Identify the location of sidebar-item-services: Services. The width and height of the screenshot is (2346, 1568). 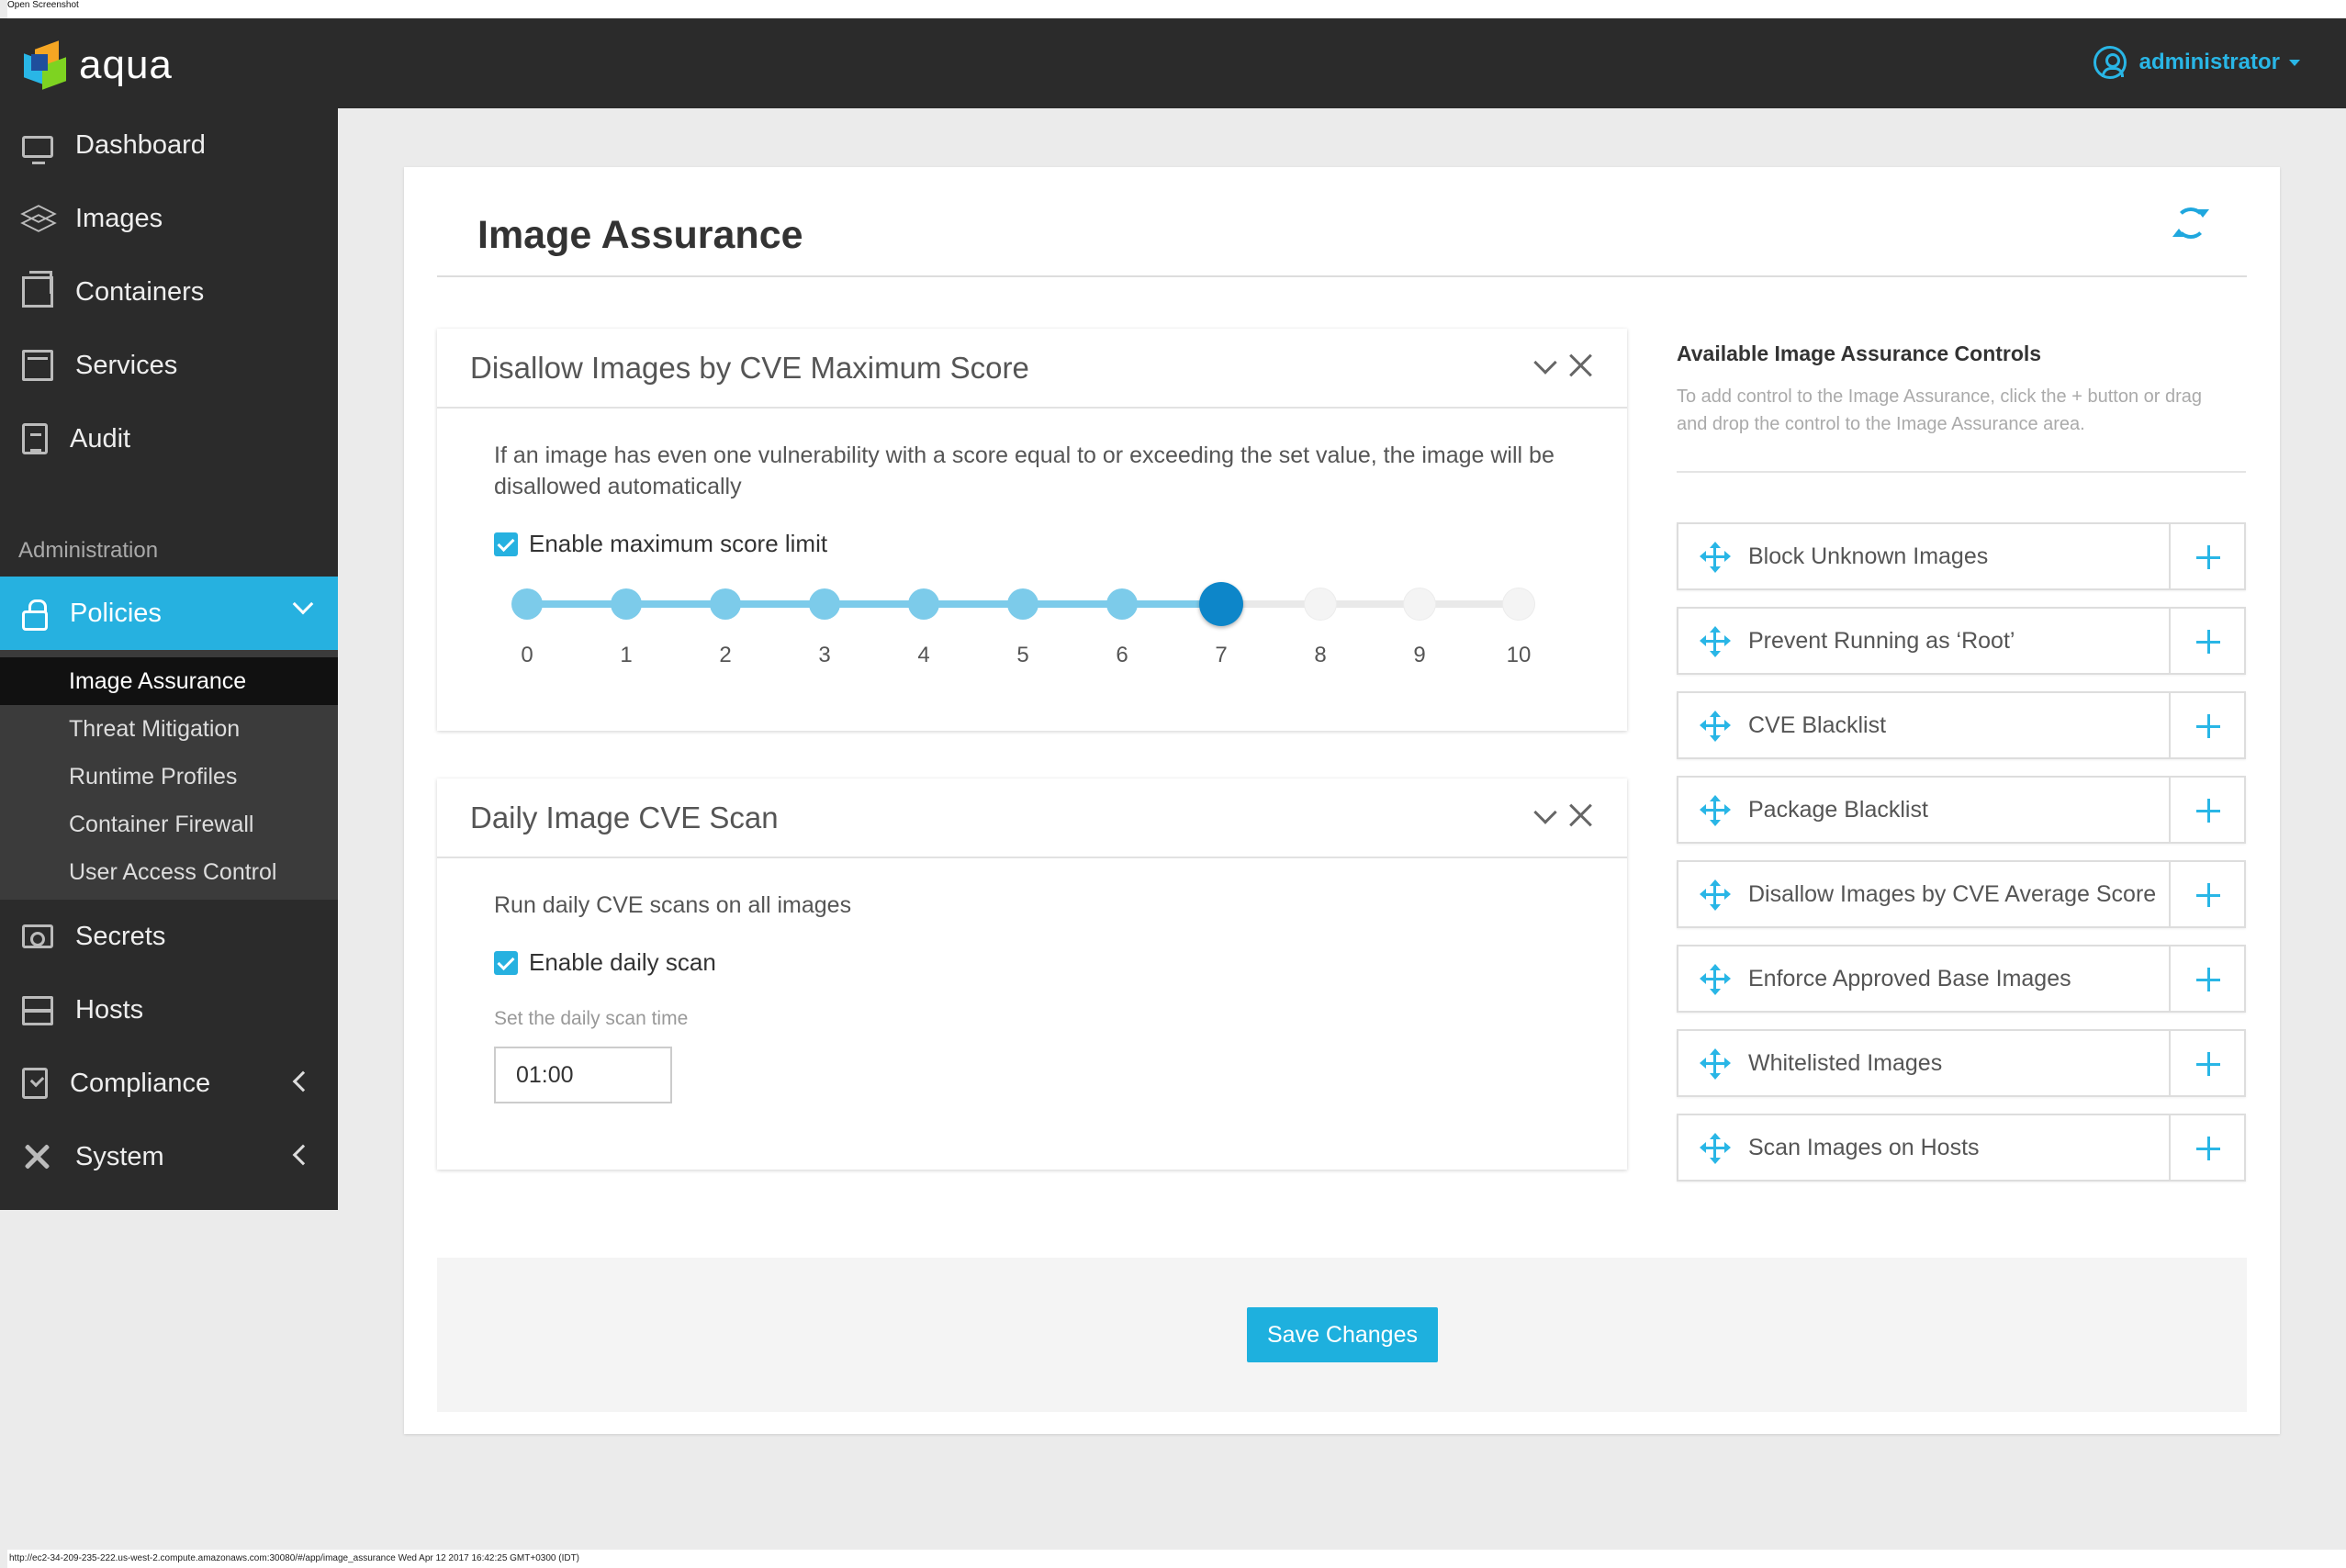
(169, 365).